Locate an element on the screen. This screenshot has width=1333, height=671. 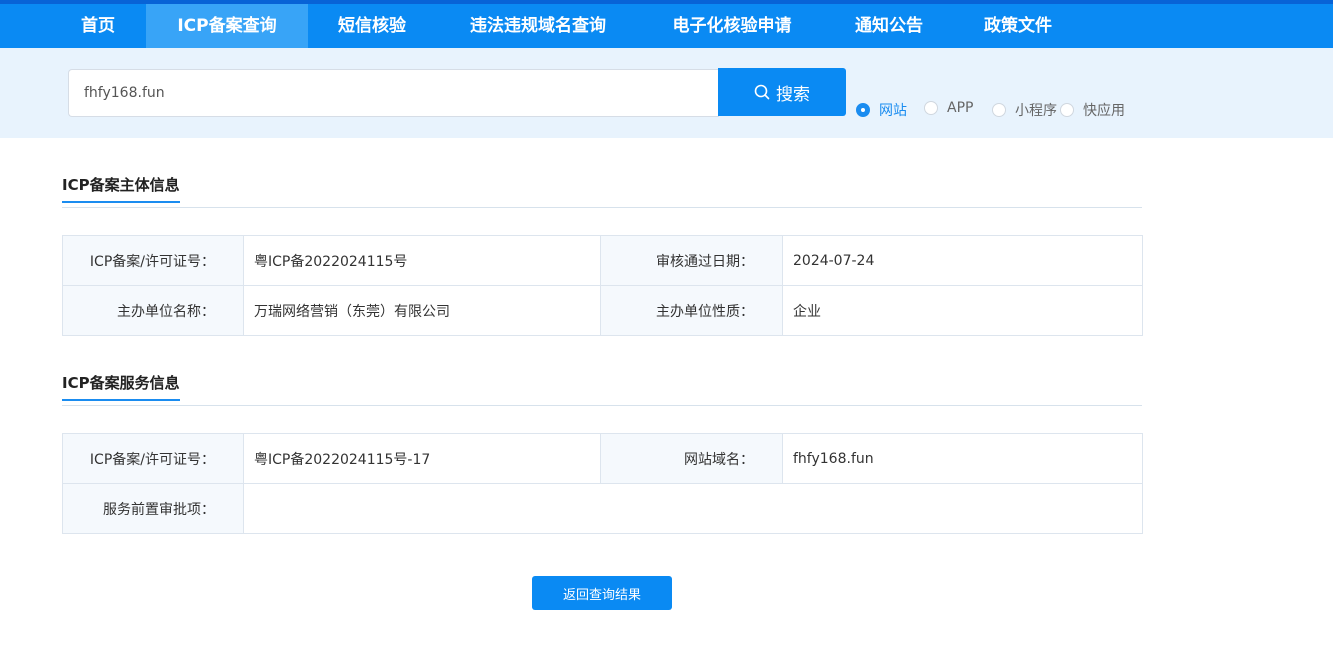
search-button: 搜索 is located at coordinates (782, 92).